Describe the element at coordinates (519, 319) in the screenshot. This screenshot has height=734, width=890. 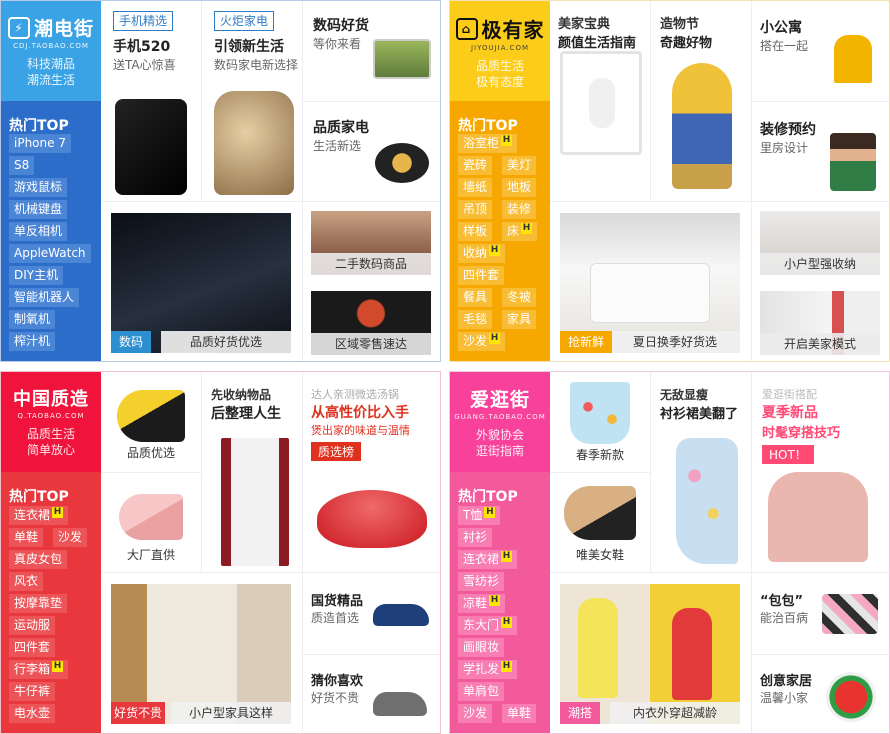
I see `hot-tag: 家具` at that location.